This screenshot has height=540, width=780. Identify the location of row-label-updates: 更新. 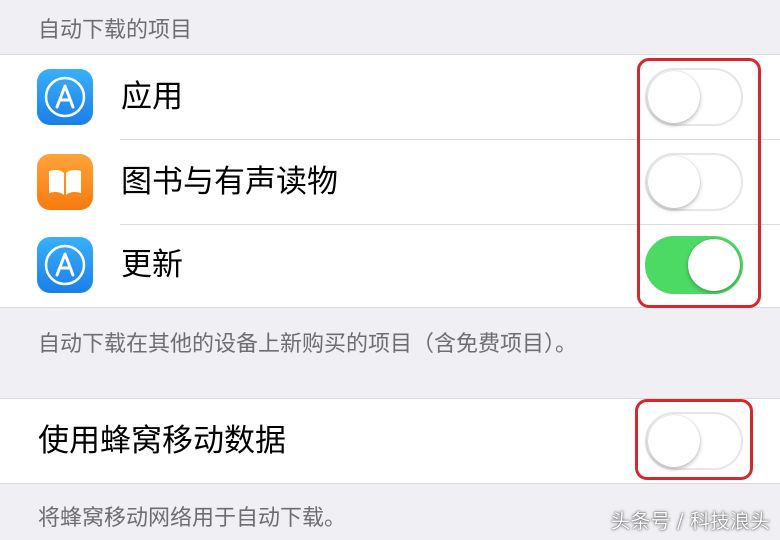
(152, 265).